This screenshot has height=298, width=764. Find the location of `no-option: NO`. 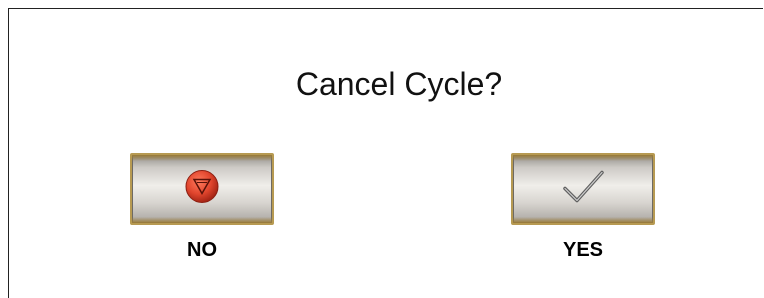

no-option: NO is located at coordinates (202, 207).